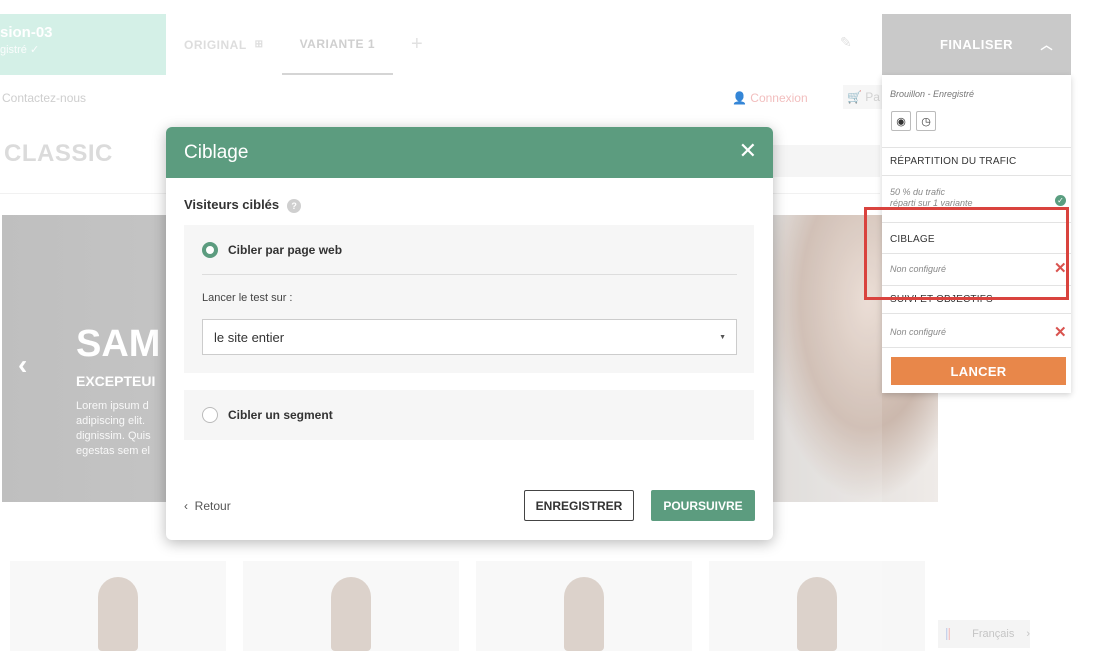 The image size is (1093, 668). I want to click on radio-unselected-icon, so click(210, 415).